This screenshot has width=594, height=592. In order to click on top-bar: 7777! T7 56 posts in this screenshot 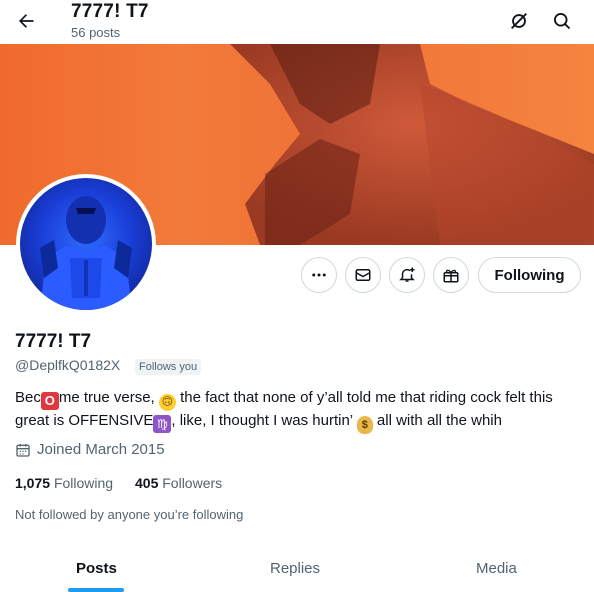, I will do `click(297, 22)`.